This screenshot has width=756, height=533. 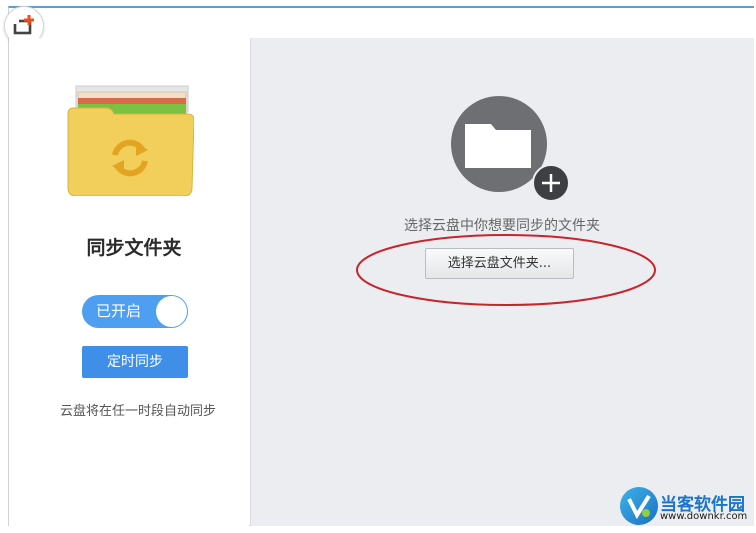 I want to click on watermark-url: www.downkr.com, so click(x=704, y=516).